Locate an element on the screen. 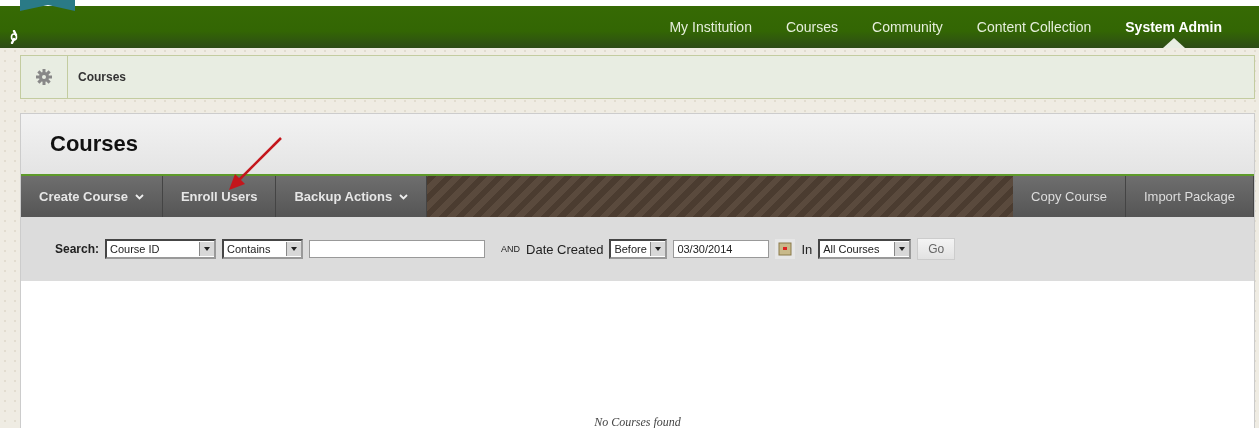  toolbar-button: Copy Course is located at coordinates (1069, 196).